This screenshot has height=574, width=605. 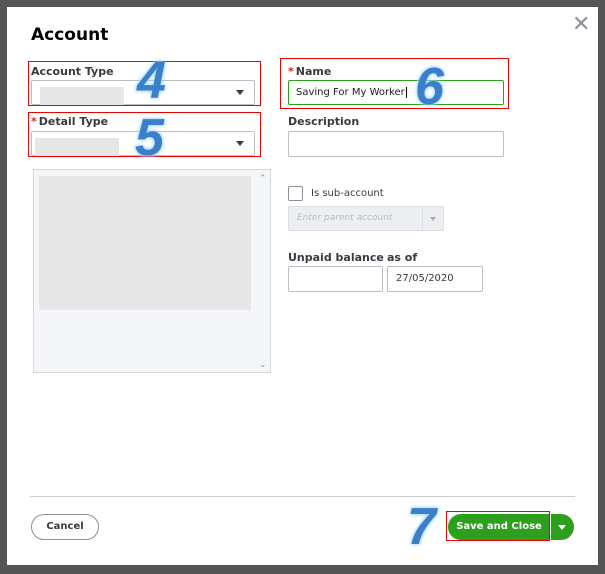 What do you see at coordinates (73, 121) in the screenshot?
I see `detail-type-label: Detail Type` at bounding box center [73, 121].